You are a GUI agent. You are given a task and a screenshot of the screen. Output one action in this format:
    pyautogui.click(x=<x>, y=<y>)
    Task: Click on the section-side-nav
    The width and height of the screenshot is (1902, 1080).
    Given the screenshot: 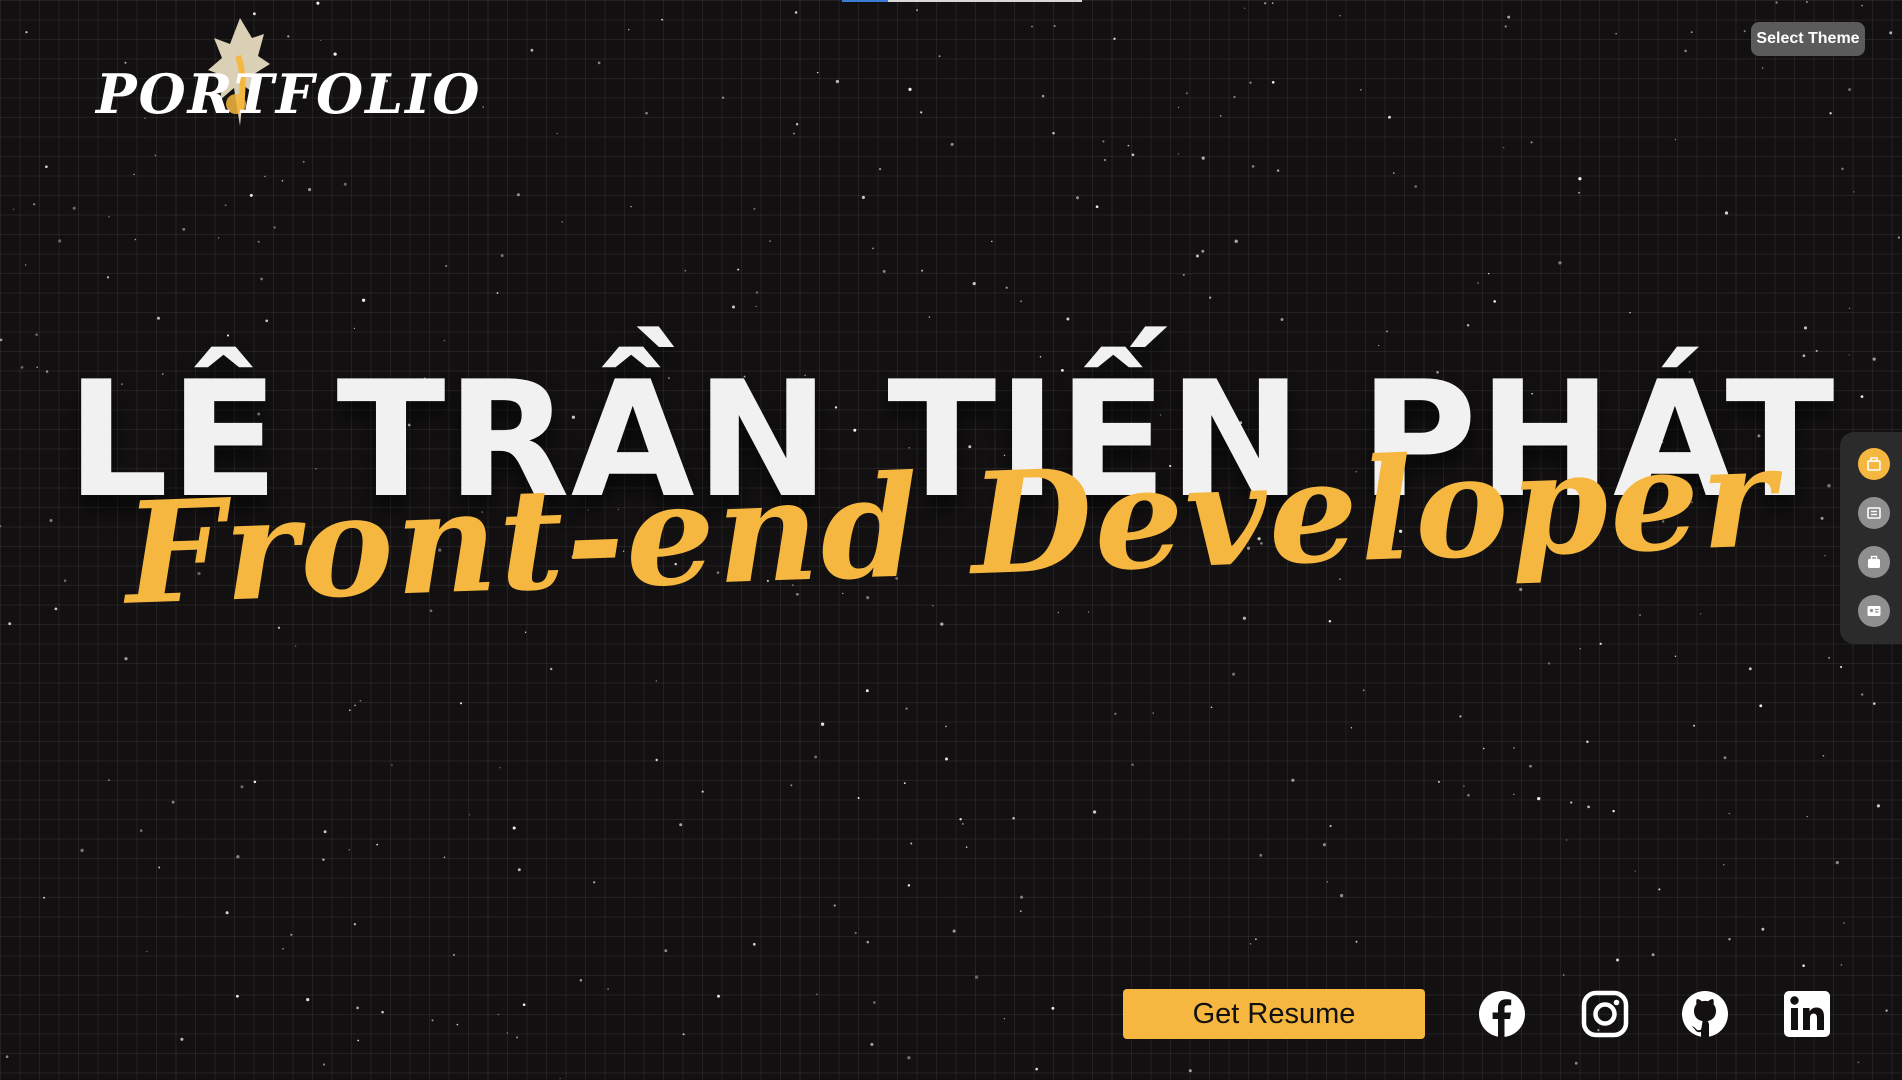 What is the action you would take?
    pyautogui.click(x=1871, y=538)
    